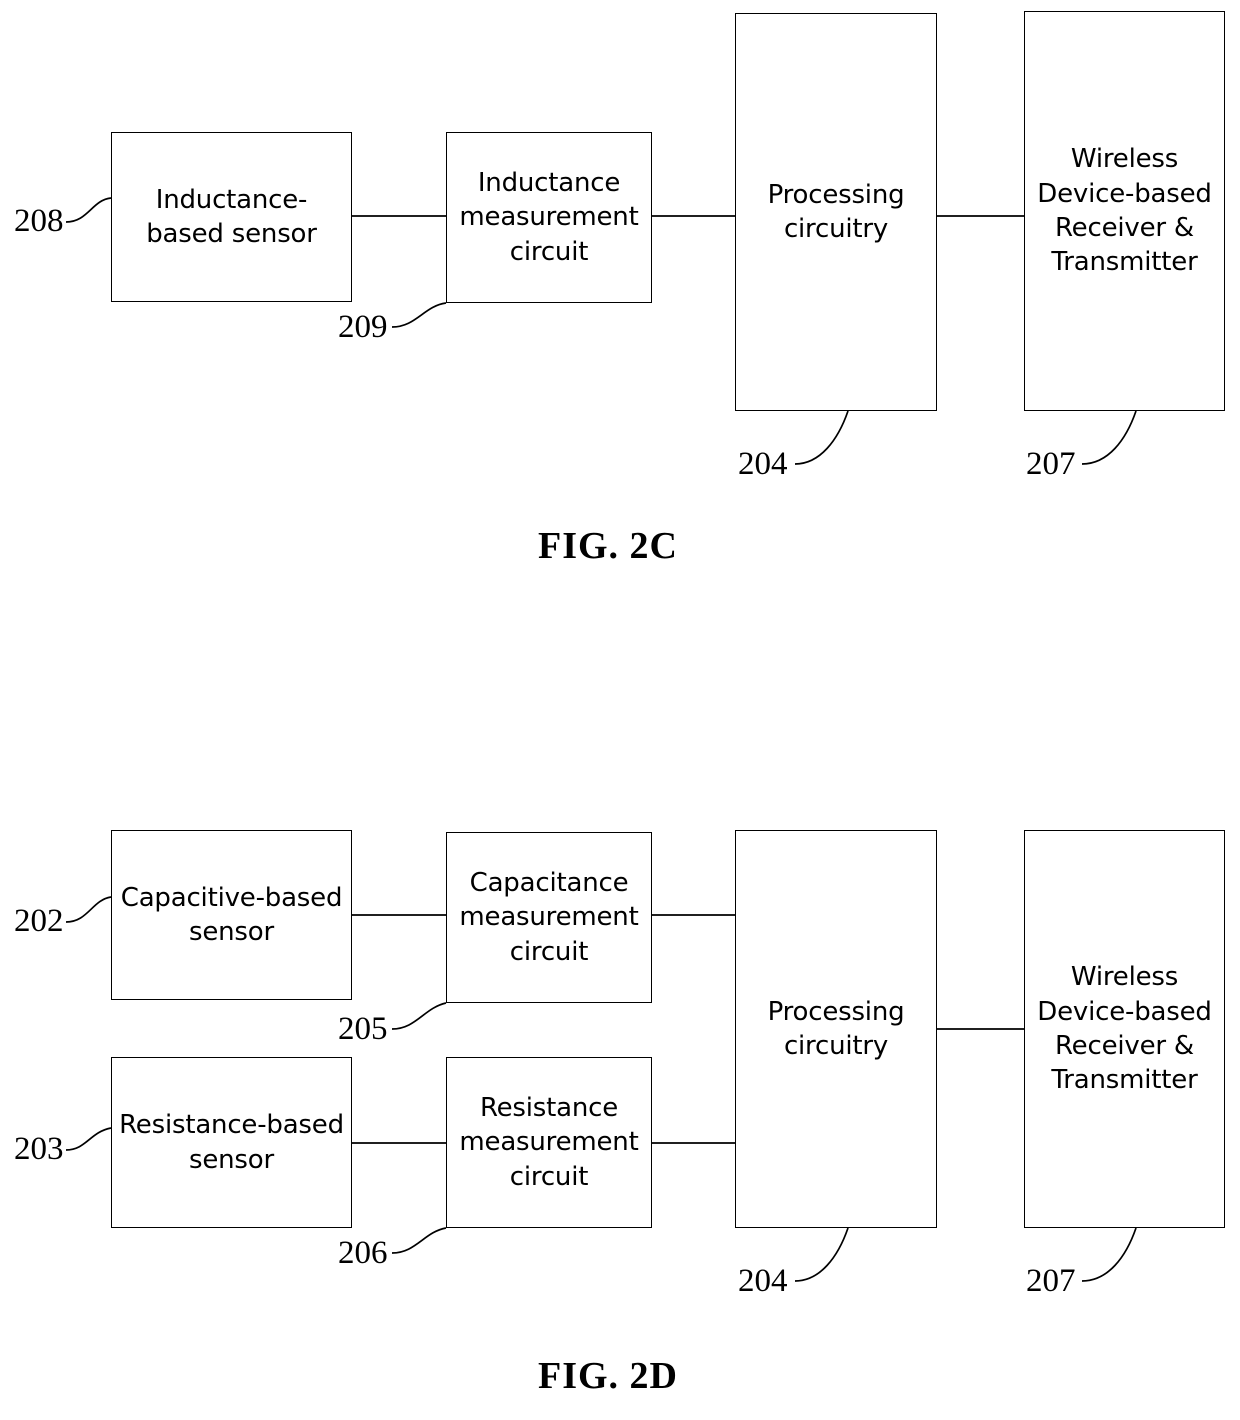 Image resolution: width=1240 pixels, height=1420 pixels. I want to click on ref-numeral-205: 205, so click(363, 1029).